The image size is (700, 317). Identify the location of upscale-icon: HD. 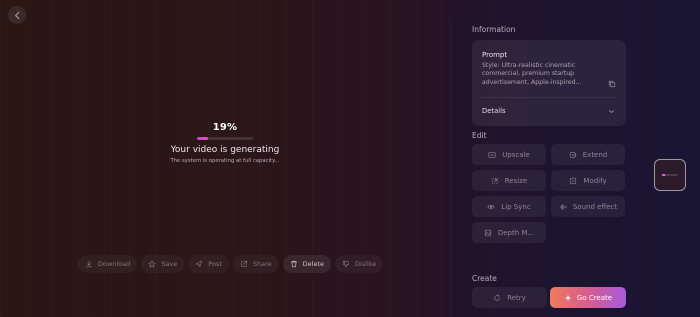
(492, 154).